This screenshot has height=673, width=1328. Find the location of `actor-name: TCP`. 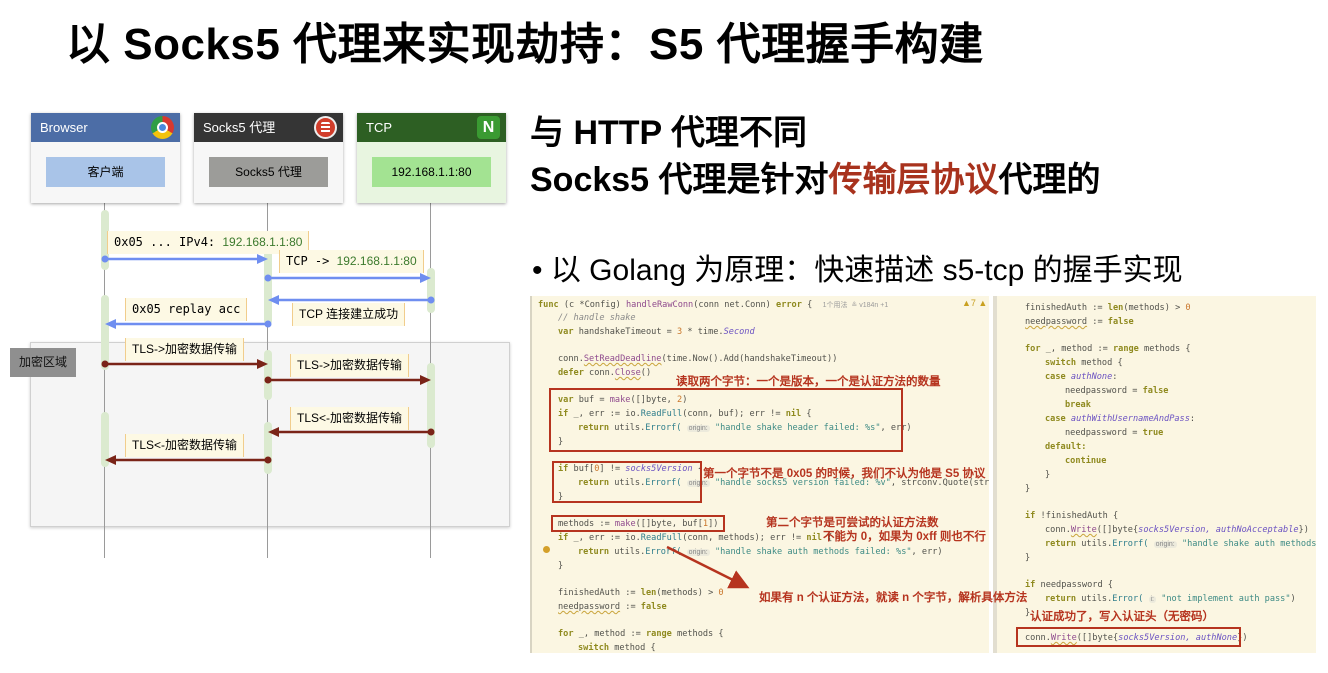

actor-name: TCP is located at coordinates (379, 127).